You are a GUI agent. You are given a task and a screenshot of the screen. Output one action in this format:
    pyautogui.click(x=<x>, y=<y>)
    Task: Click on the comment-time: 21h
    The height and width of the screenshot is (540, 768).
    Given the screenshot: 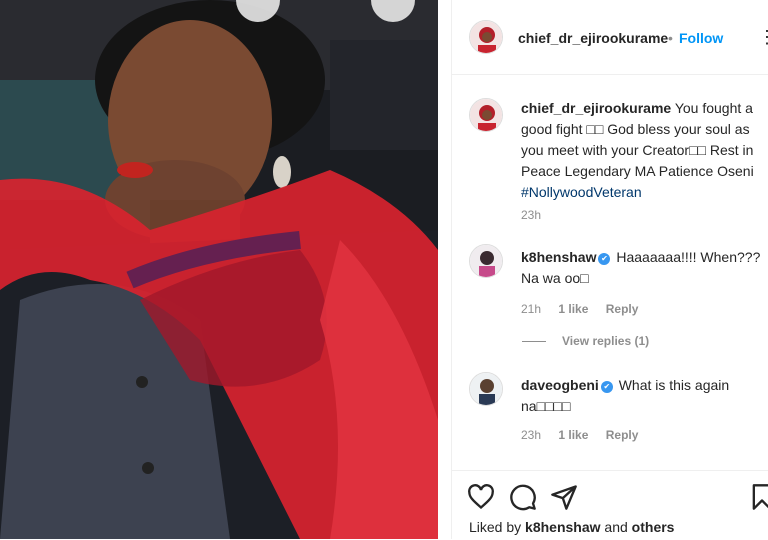 What is the action you would take?
    pyautogui.click(x=531, y=309)
    